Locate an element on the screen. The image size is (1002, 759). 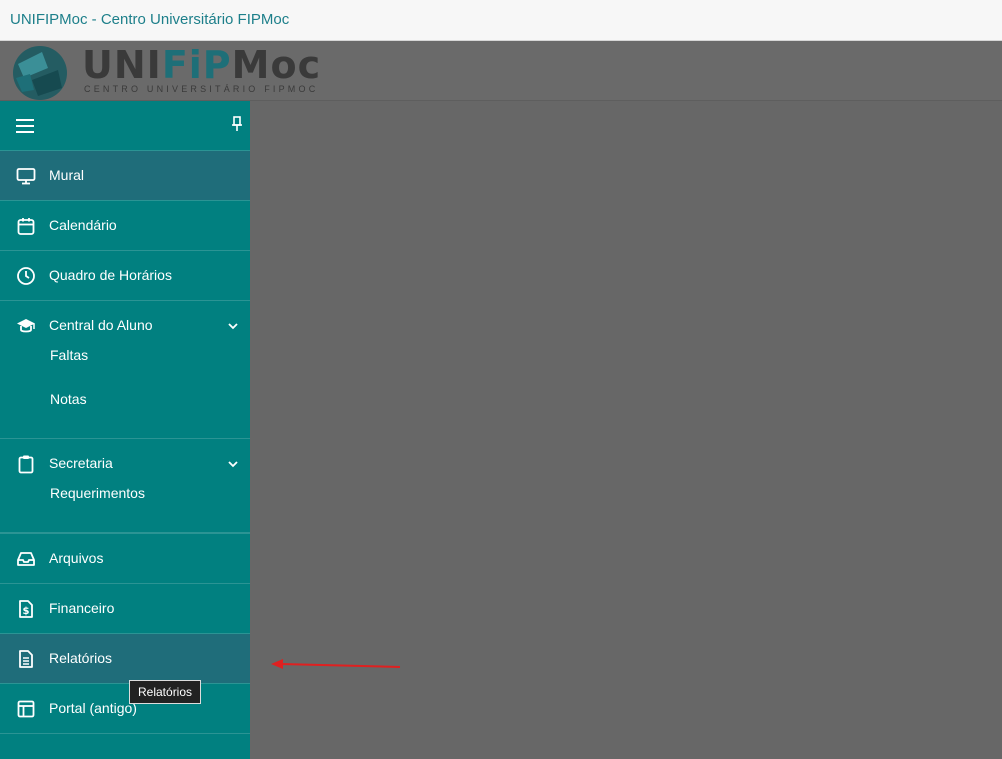
sidebar-item-arquivos: Arquivos is located at coordinates (125, 559).